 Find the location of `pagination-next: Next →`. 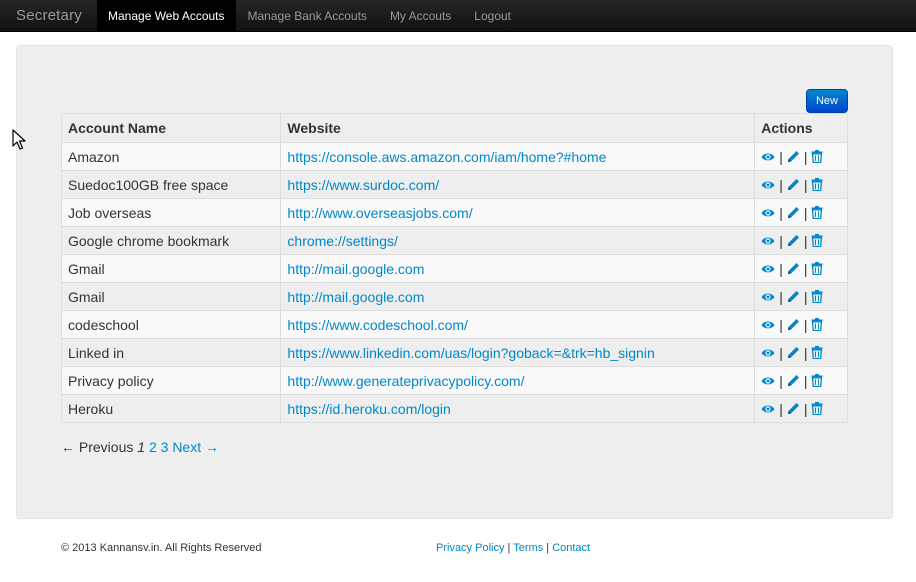

pagination-next: Next → is located at coordinates (195, 447).